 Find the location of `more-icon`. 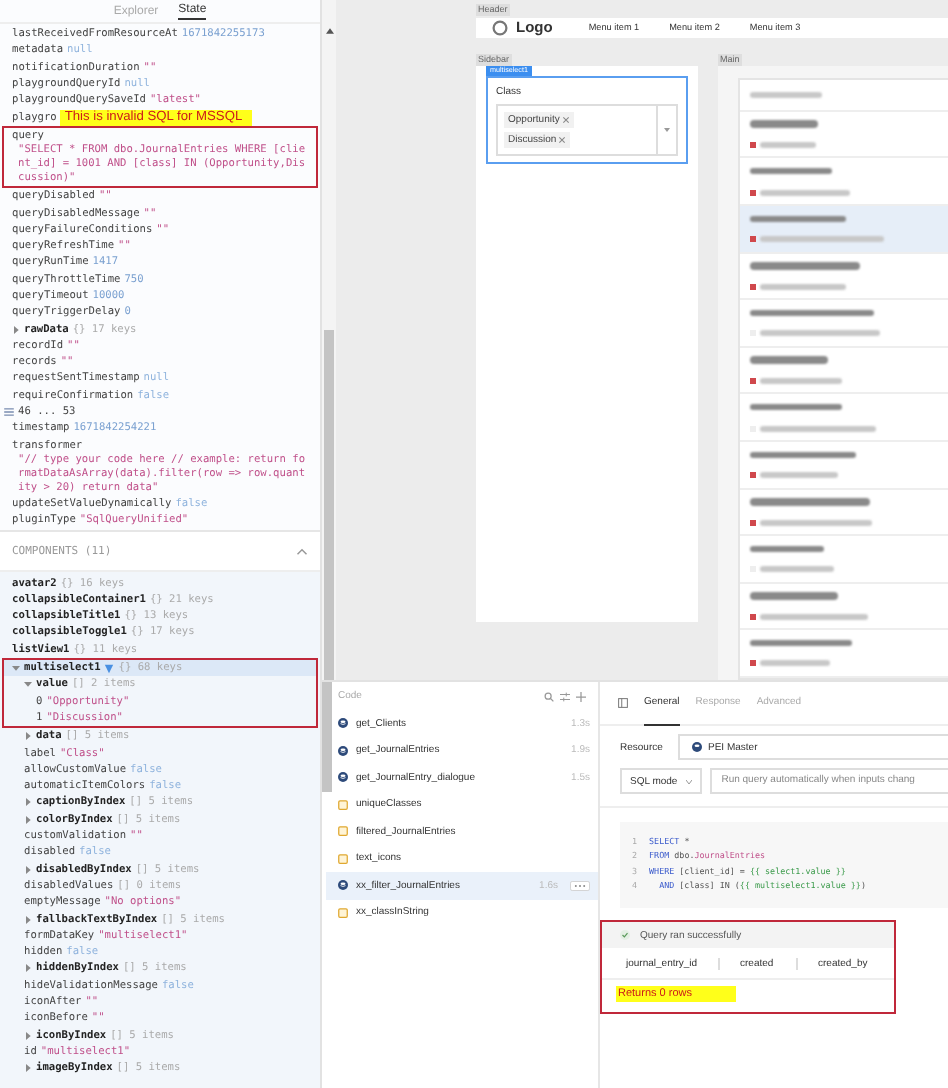

more-icon is located at coordinates (580, 885).